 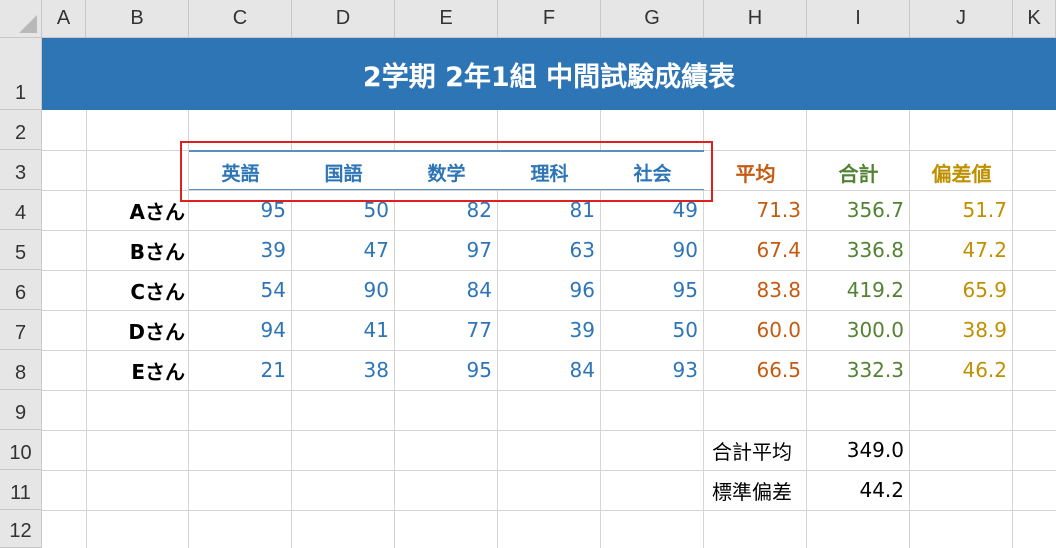 What do you see at coordinates (549, 172) in the screenshot?
I see `subject-header-science: 理科` at bounding box center [549, 172].